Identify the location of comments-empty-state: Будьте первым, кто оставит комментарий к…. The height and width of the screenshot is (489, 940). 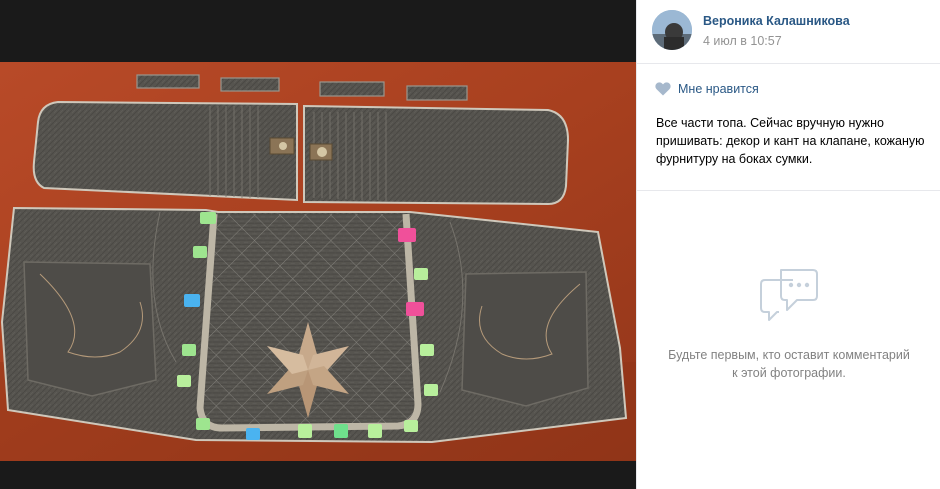
(788, 322).